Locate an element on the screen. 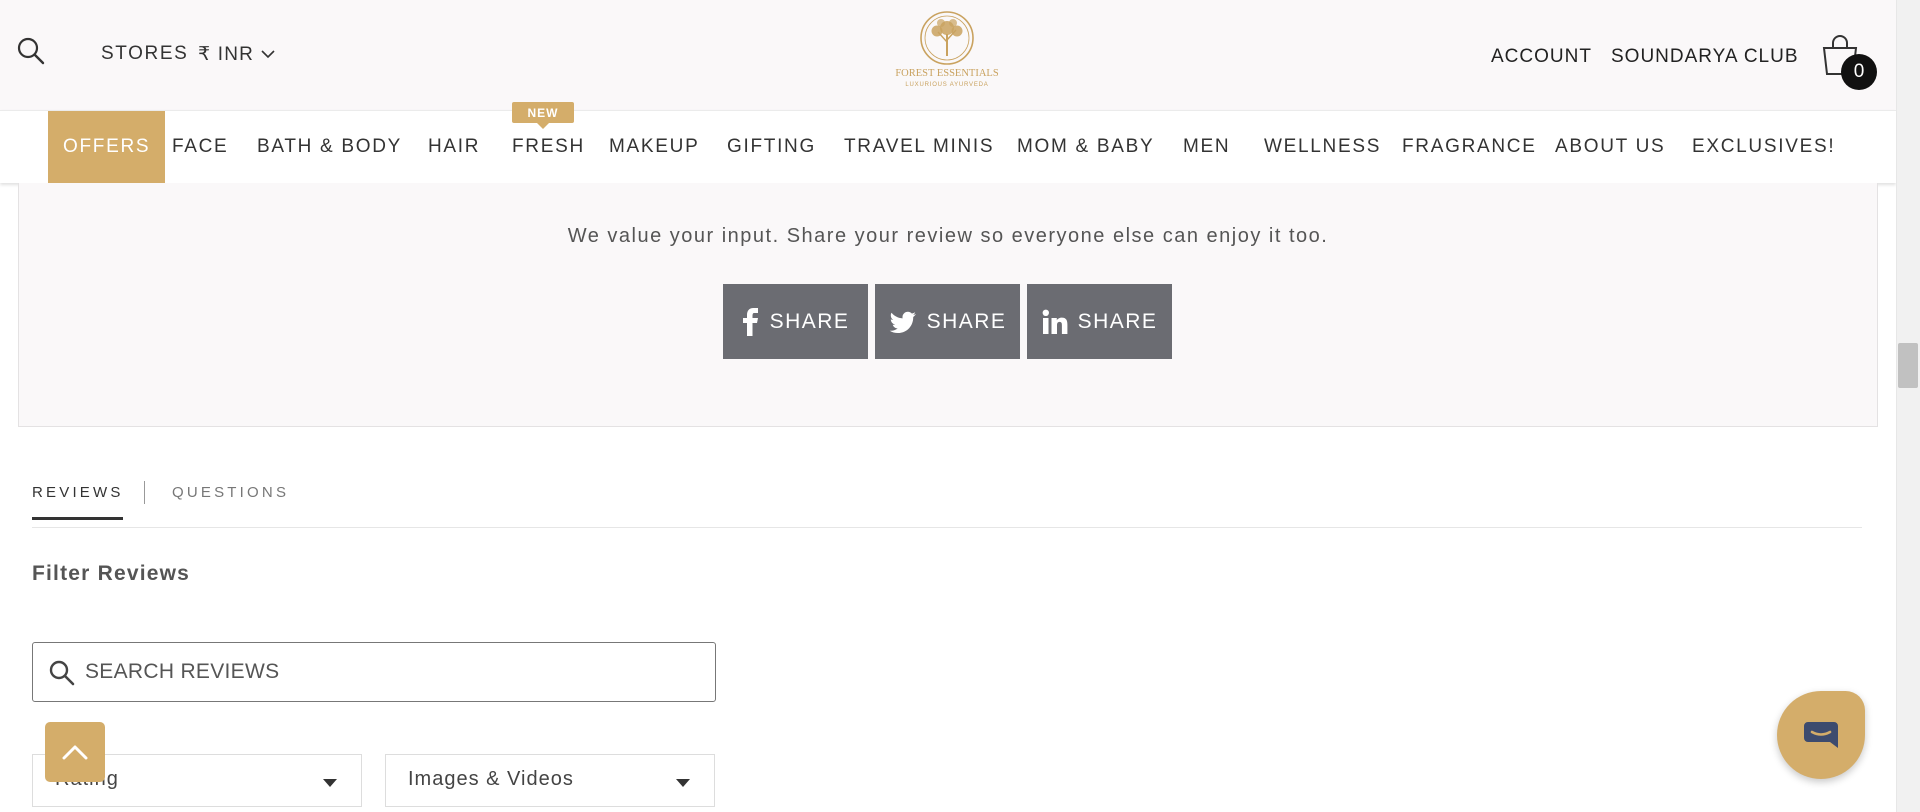  cart-count-badge: 0 is located at coordinates (1859, 72).